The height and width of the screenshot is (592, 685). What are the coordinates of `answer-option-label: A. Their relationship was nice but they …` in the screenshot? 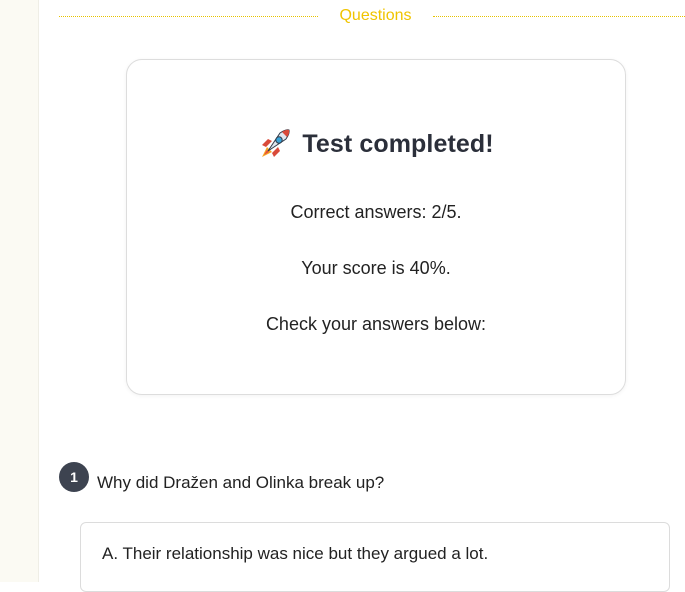 It's located at (295, 553).